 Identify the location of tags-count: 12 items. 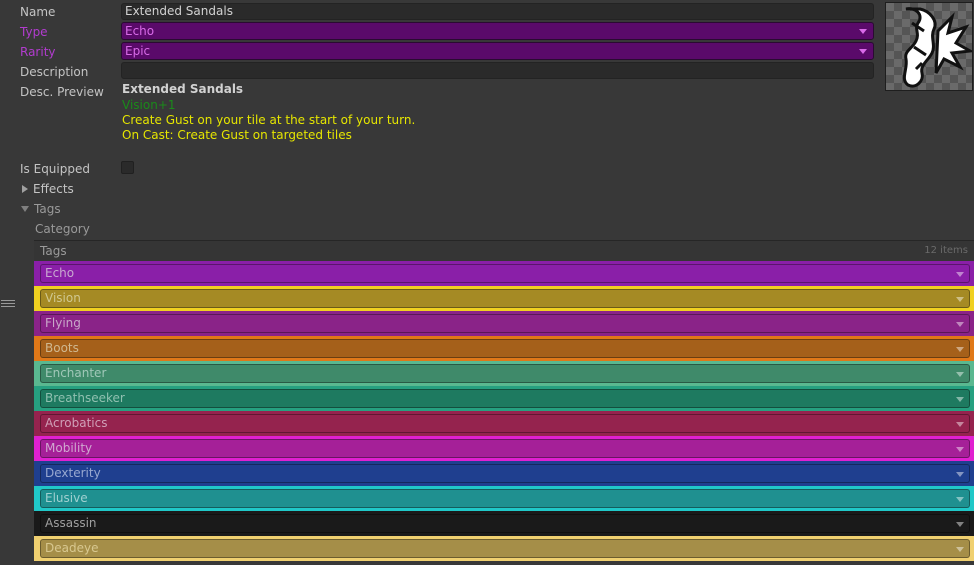
(946, 250).